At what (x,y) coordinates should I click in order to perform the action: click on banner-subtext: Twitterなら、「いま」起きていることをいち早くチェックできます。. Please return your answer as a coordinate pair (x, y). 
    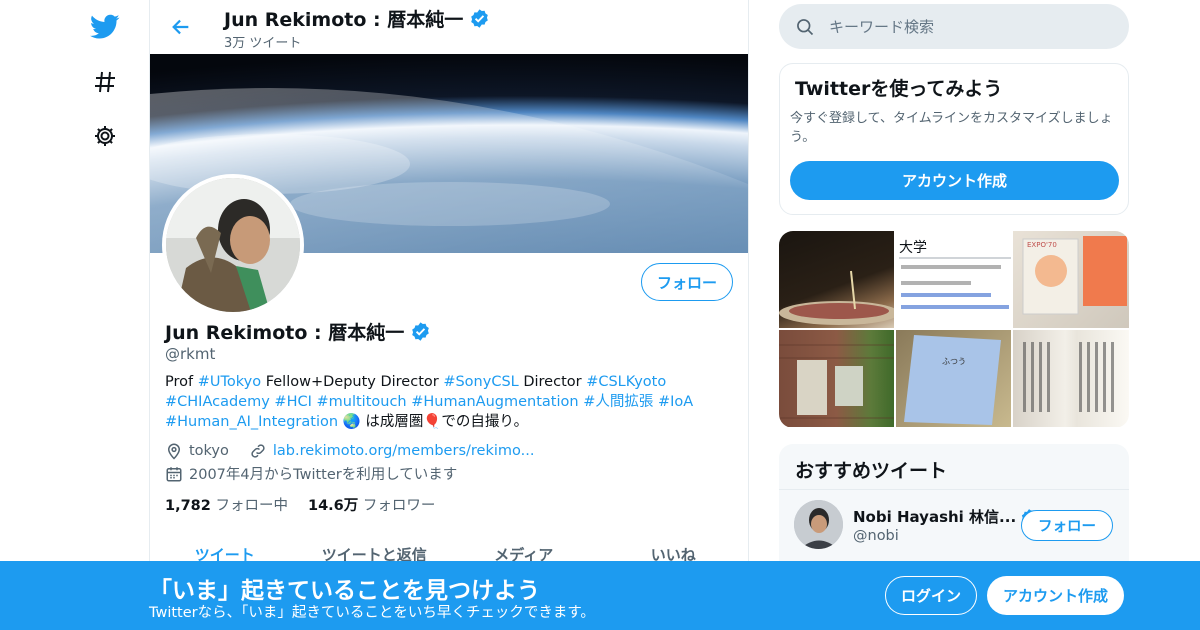
    Looking at the image, I should click on (372, 613).